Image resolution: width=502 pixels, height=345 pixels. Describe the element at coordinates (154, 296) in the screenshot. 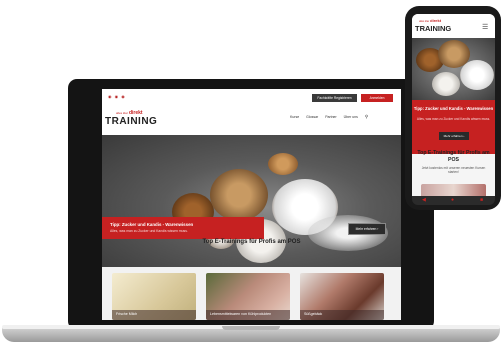

I see `course-card: Frische Milch` at that location.